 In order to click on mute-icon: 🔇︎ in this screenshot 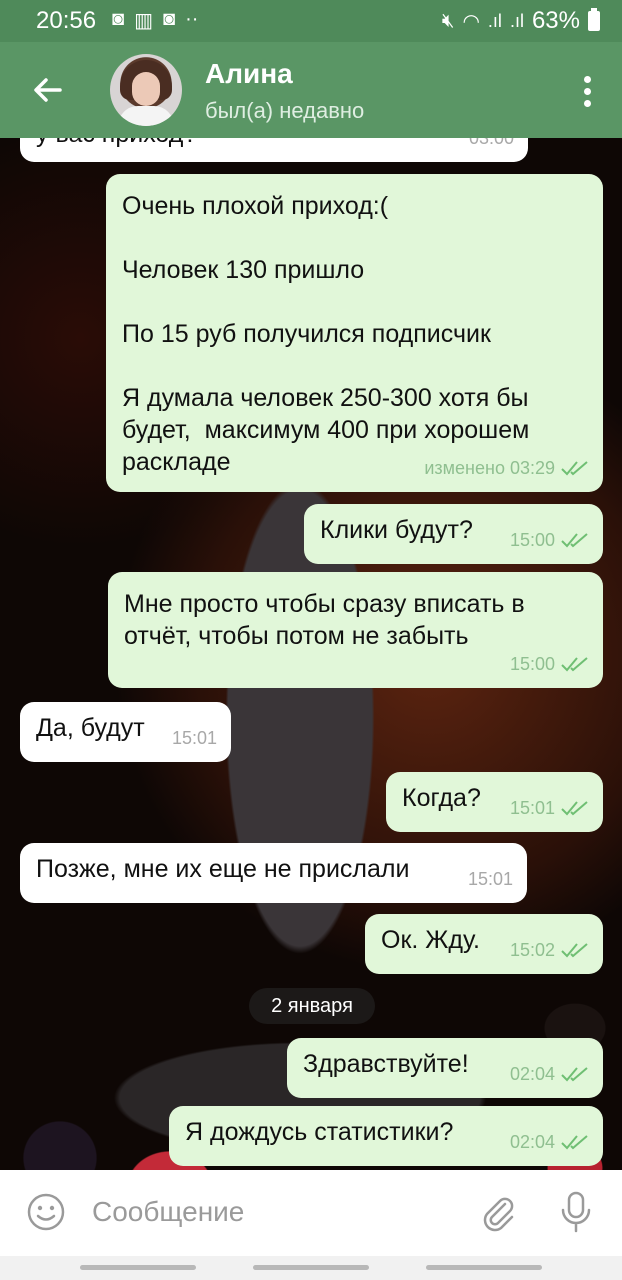, I will do `click(448, 20)`.